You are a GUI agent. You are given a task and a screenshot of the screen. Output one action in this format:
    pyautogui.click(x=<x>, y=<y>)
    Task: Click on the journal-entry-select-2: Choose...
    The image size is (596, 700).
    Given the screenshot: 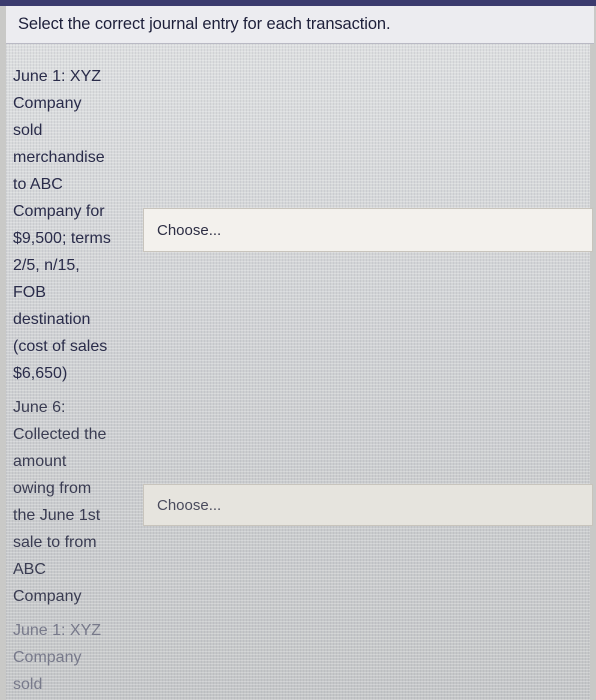 What is the action you would take?
    pyautogui.click(x=368, y=505)
    